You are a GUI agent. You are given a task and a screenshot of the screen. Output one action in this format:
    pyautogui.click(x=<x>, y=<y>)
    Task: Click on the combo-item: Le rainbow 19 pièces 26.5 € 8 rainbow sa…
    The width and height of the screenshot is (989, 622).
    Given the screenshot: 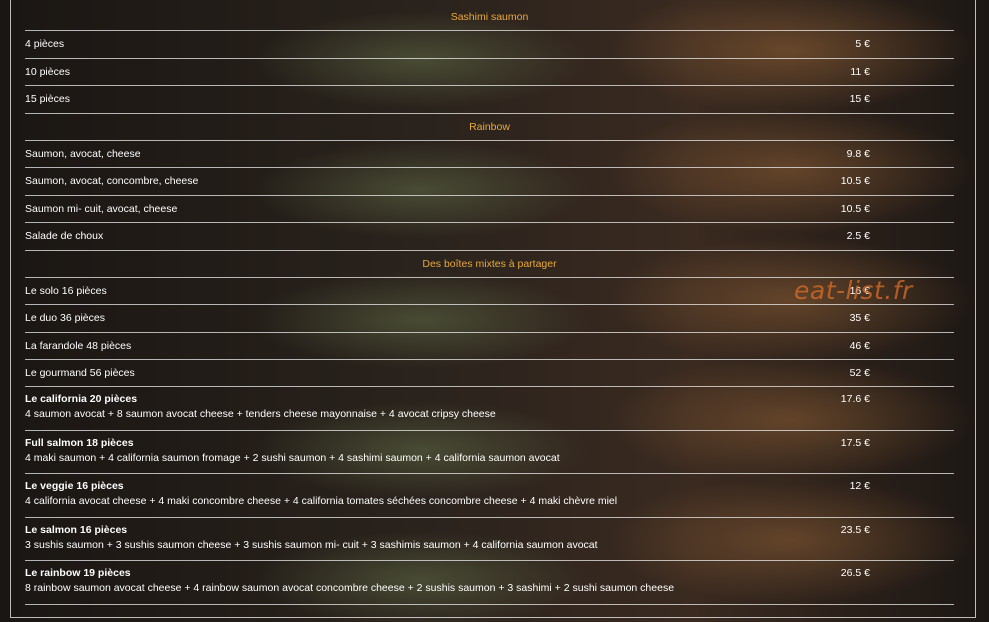 What is the action you would take?
    pyautogui.click(x=489, y=583)
    